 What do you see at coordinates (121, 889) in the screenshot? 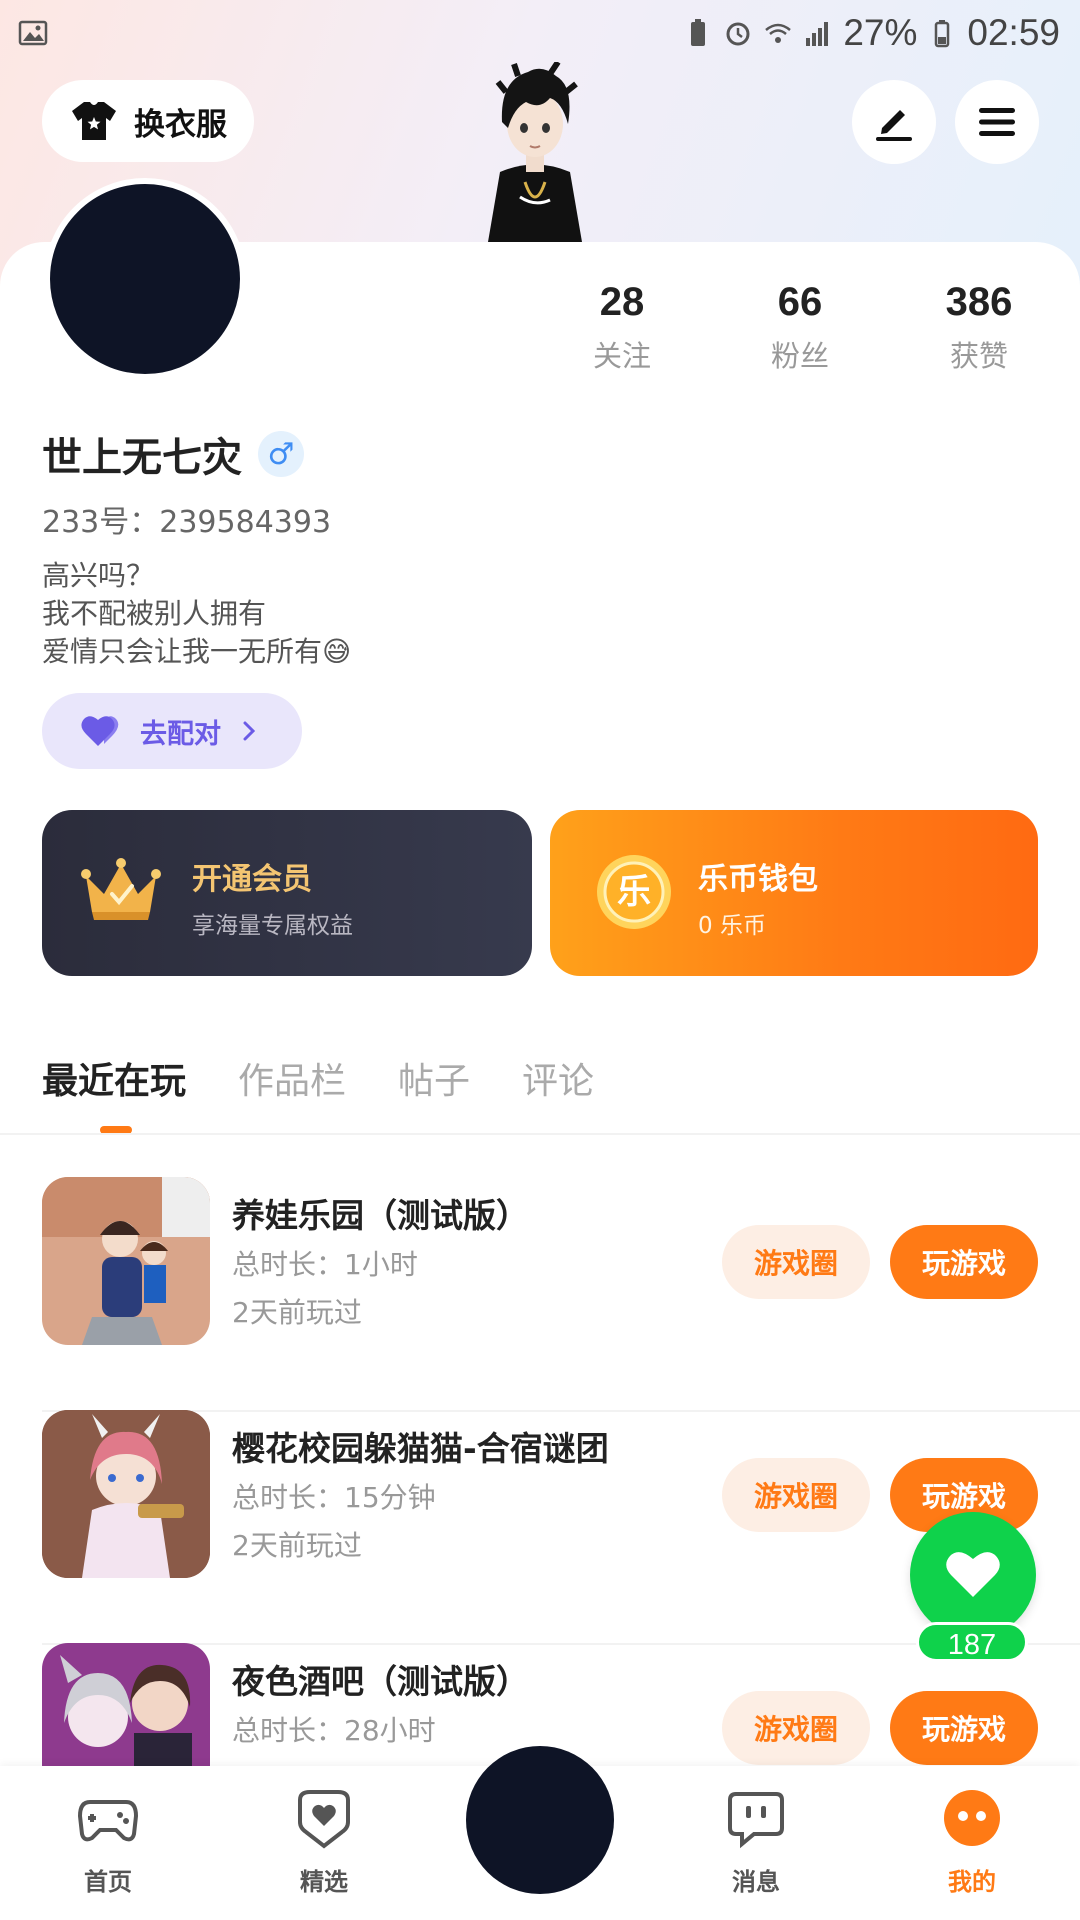
I see `crown-icon` at bounding box center [121, 889].